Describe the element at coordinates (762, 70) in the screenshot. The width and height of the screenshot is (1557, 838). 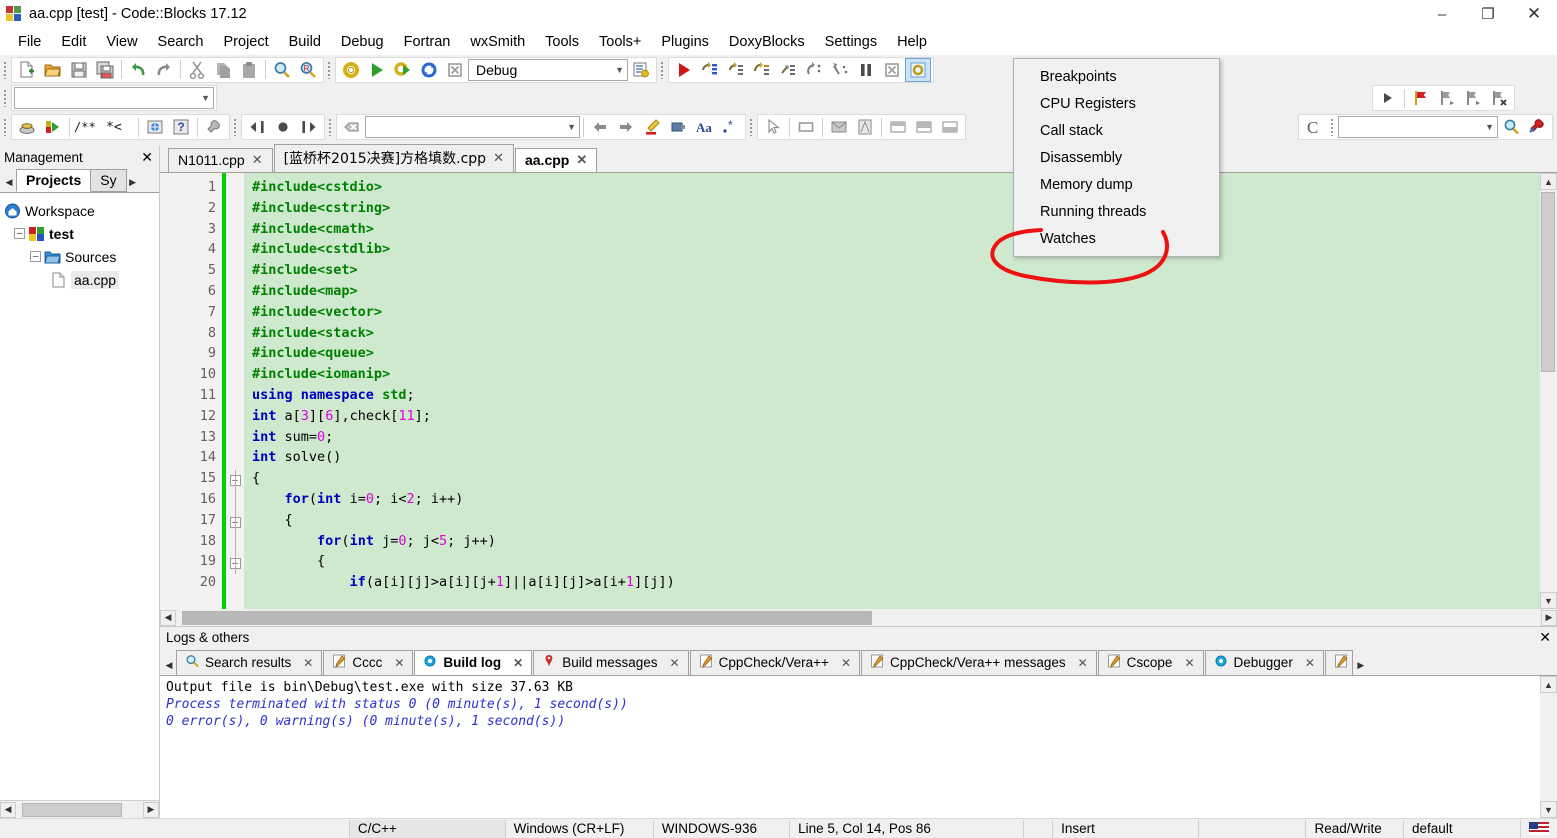
I see `next-instruction-icon` at that location.